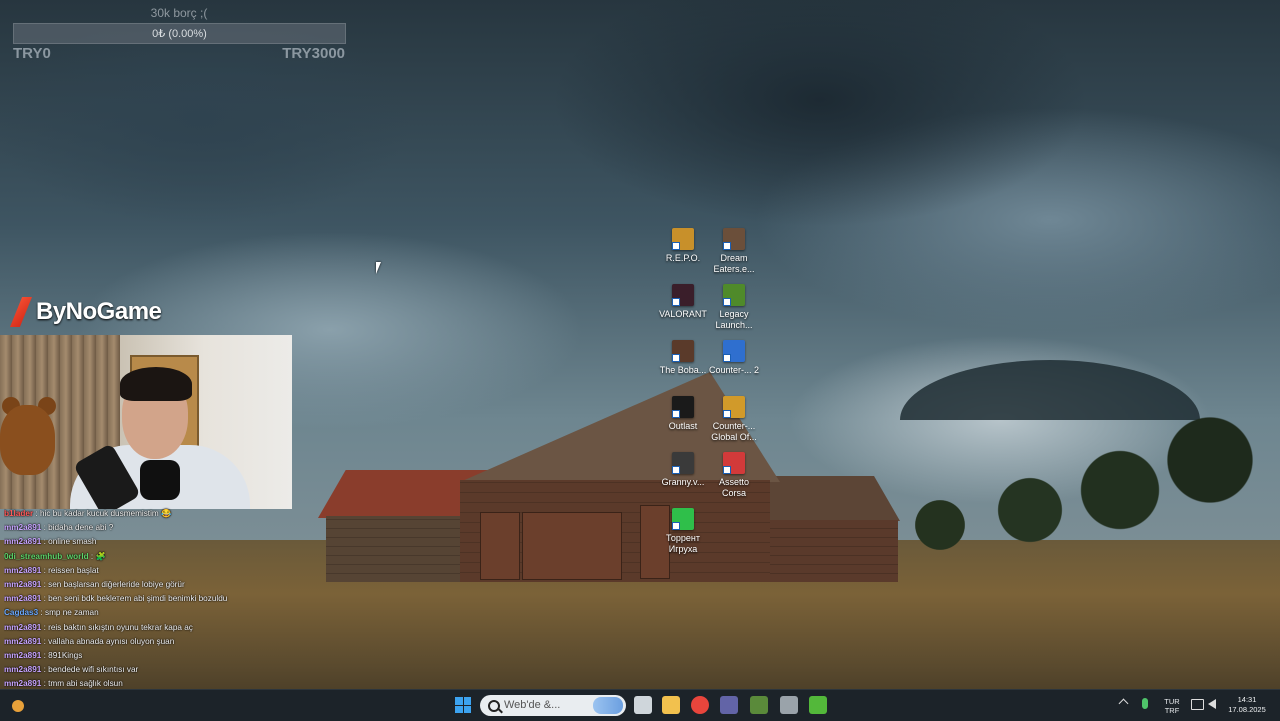  Describe the element at coordinates (1172, 701) in the screenshot. I see `language-code: TUR` at that location.